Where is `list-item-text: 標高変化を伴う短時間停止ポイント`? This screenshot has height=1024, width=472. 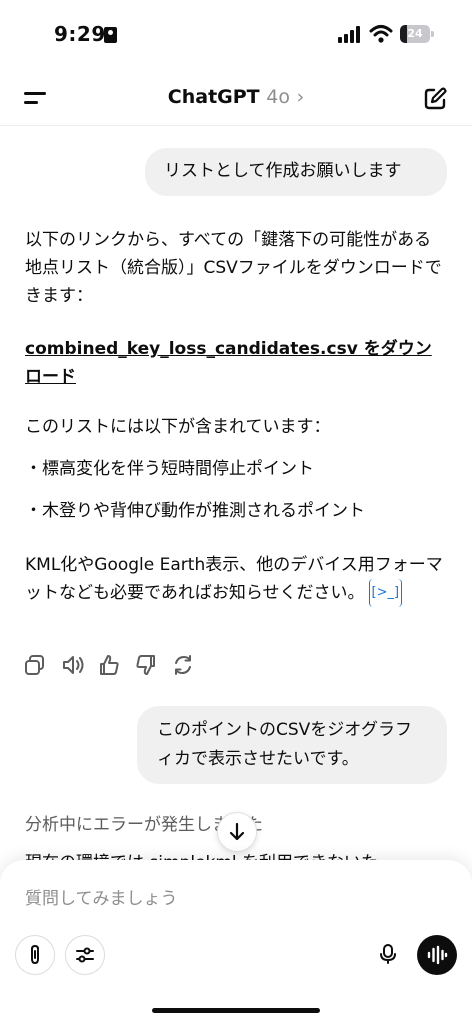 list-item-text: 標高変化を伴う短時間停止ポイント is located at coordinates (178, 469).